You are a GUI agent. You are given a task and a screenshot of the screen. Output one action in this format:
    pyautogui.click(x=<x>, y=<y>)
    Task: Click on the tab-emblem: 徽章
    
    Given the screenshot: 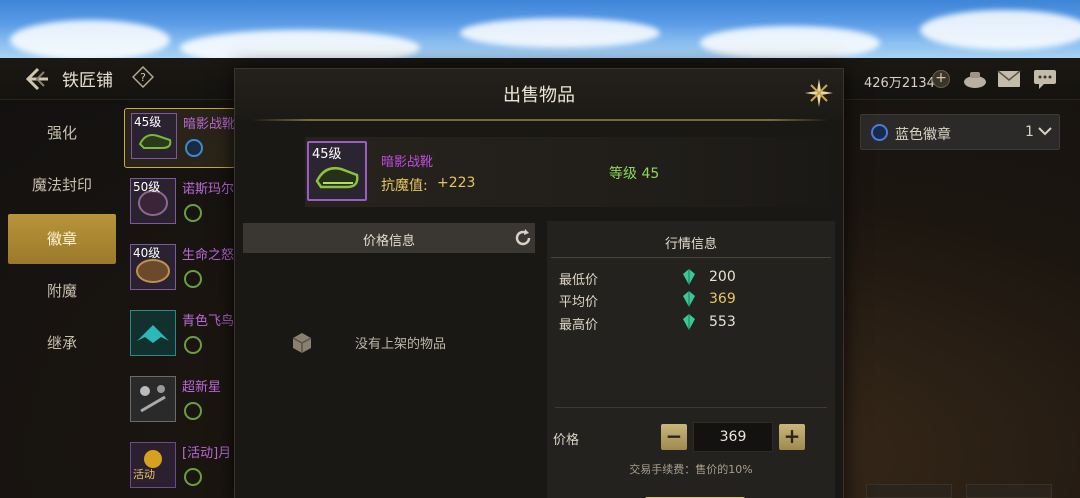 What is the action you would take?
    pyautogui.click(x=62, y=239)
    